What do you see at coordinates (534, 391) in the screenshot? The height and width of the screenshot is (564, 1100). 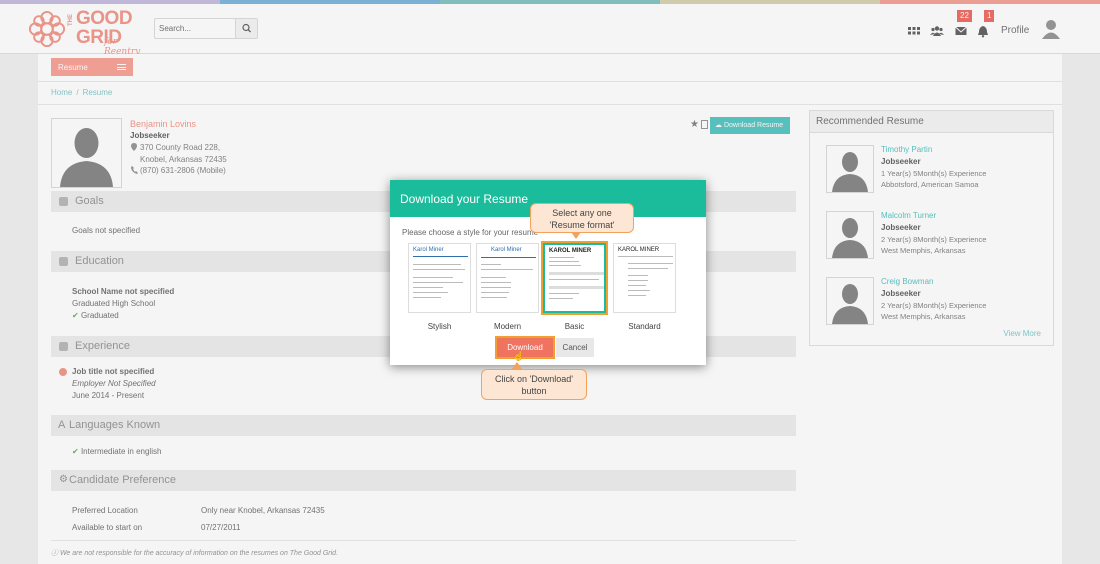 I see `callout-line: button` at bounding box center [534, 391].